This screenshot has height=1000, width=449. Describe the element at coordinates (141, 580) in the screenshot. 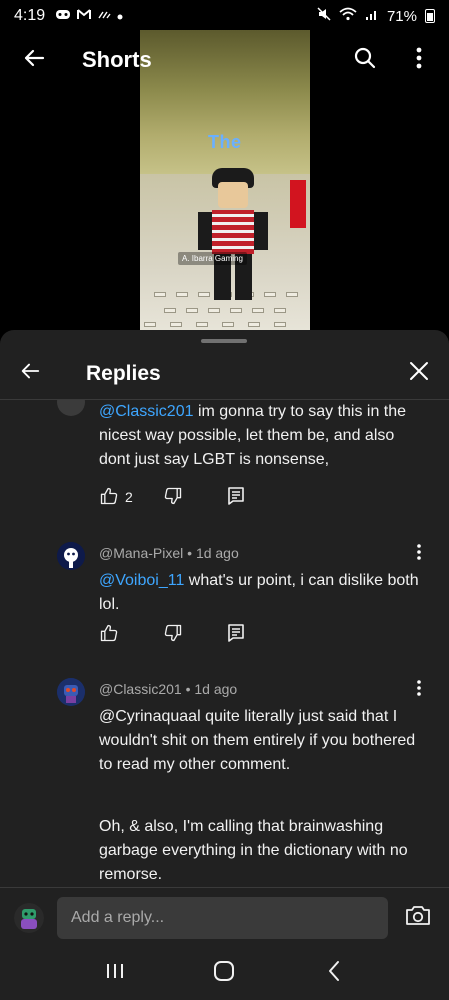

I see `reply-mention: @Voiboi_11` at that location.